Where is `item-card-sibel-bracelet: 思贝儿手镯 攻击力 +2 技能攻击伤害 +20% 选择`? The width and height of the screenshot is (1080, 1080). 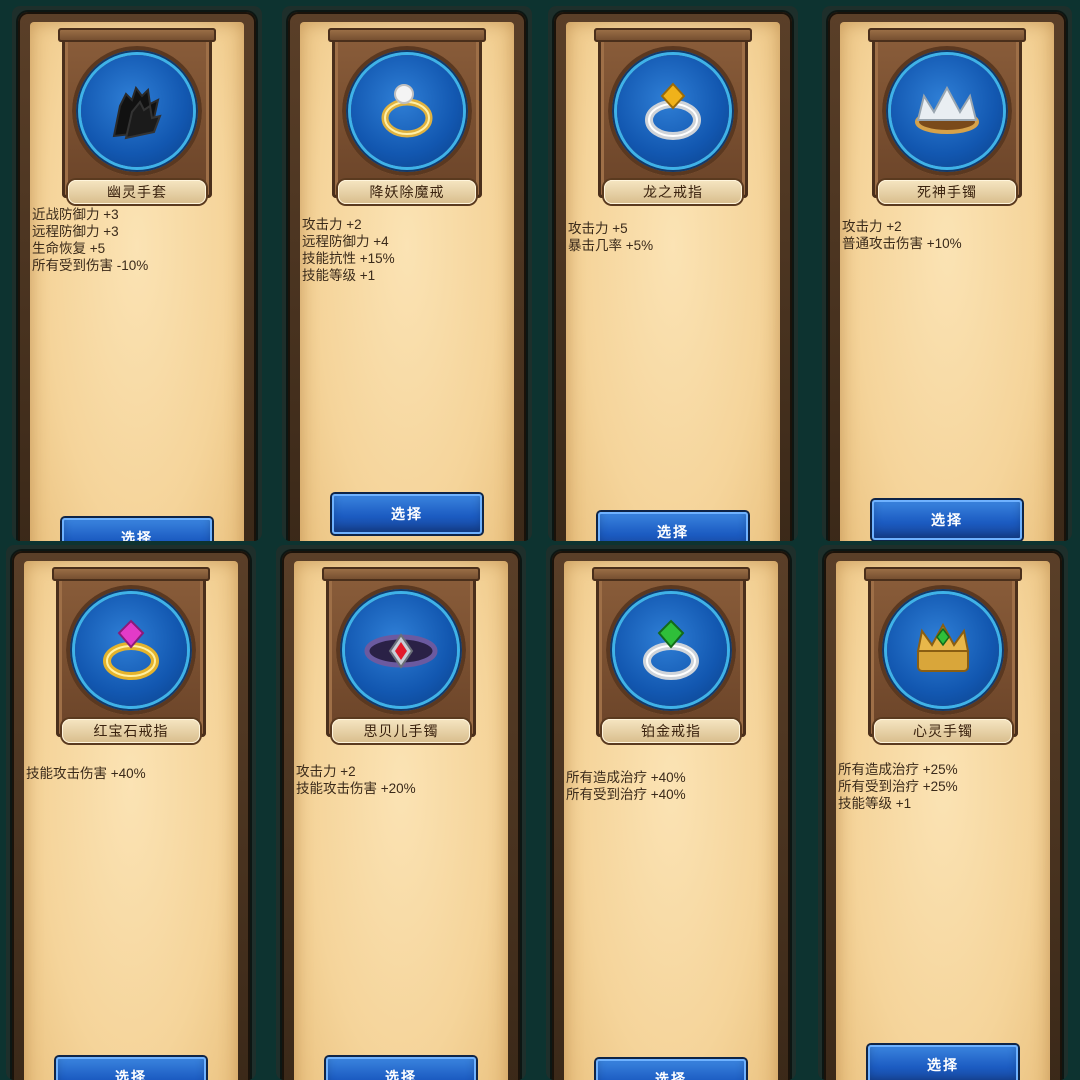
item-card-sibel-bracelet: 思贝儿手镯 攻击力 +2 技能攻击伤害 +20% 选择 is located at coordinates (401, 812).